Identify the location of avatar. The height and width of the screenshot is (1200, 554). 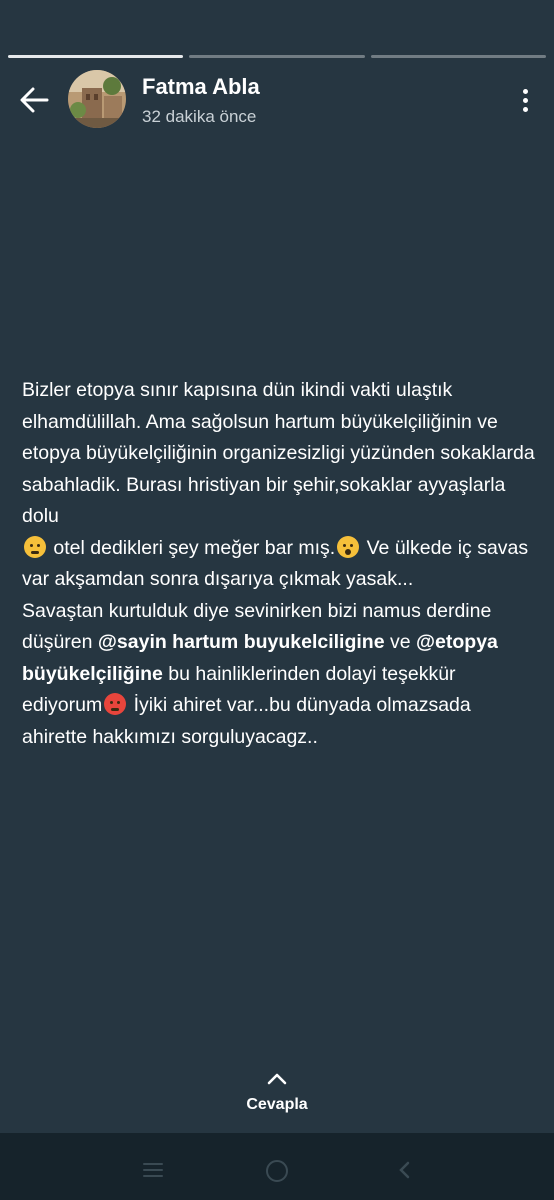
(97, 99).